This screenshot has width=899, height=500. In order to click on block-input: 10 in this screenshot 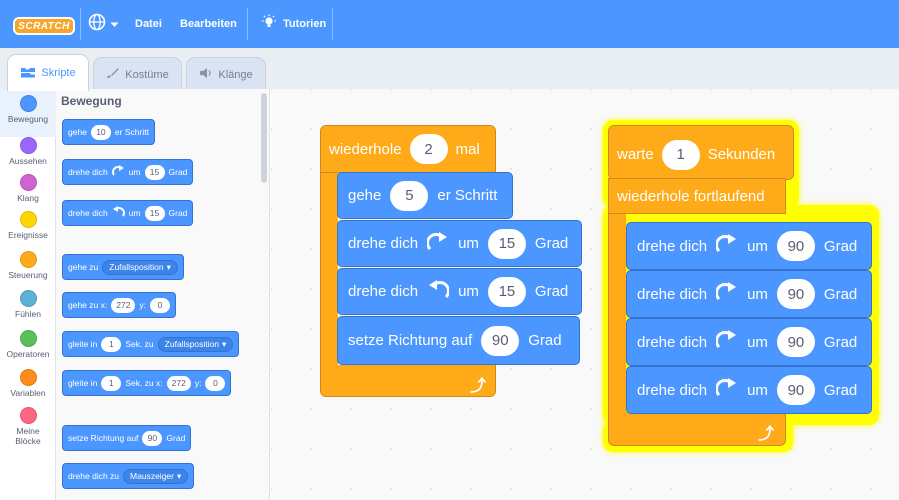, I will do `click(100, 132)`.